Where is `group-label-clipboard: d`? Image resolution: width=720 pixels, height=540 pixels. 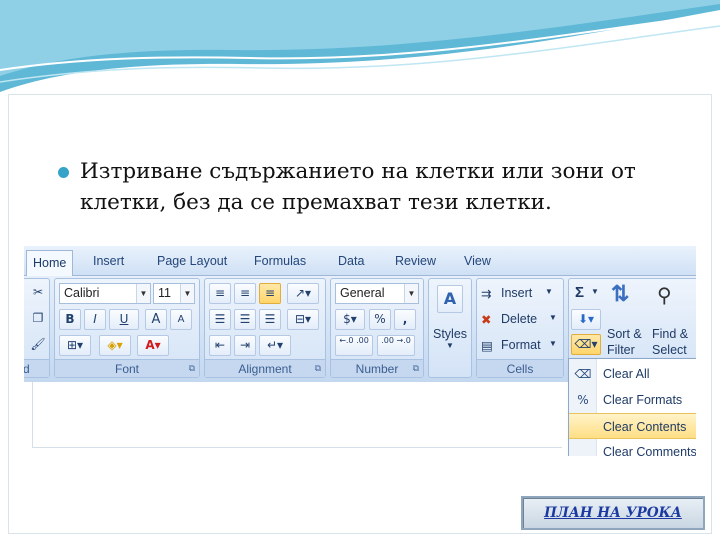
group-label-clipboard: d is located at coordinates (36, 368).